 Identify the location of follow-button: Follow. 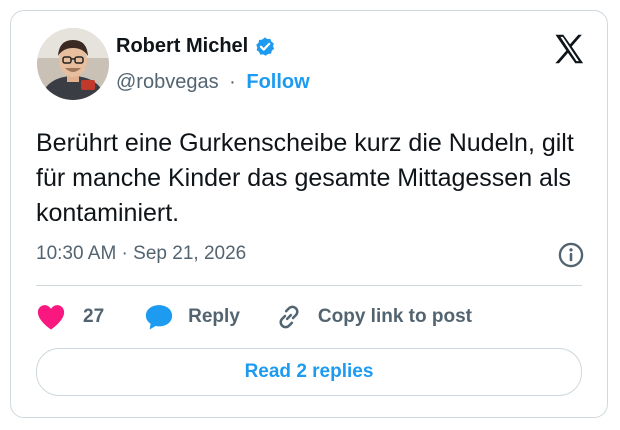
(277, 82).